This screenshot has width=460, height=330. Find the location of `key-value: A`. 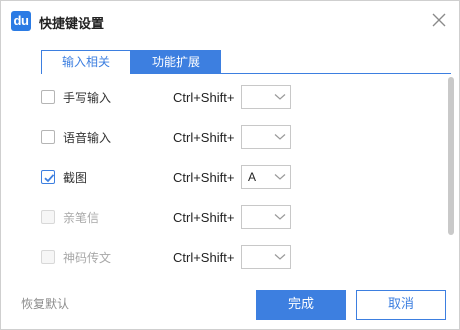

key-value: A is located at coordinates (252, 177).